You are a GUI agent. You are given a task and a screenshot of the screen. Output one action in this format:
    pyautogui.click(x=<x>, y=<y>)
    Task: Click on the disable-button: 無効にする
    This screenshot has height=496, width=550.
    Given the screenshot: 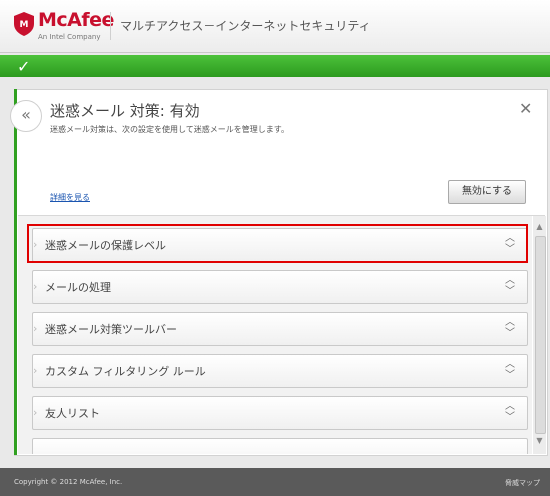 What is the action you would take?
    pyautogui.click(x=487, y=192)
    